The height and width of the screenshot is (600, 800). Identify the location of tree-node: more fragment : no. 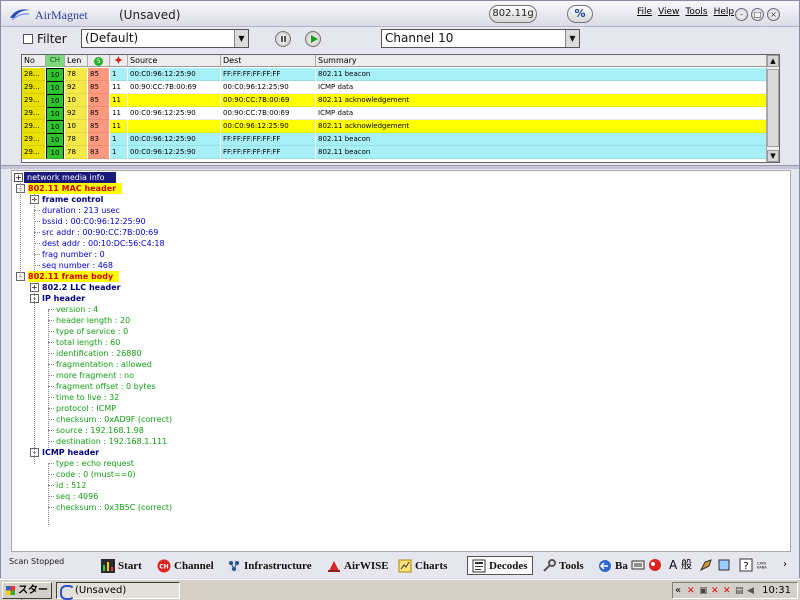
(401, 375).